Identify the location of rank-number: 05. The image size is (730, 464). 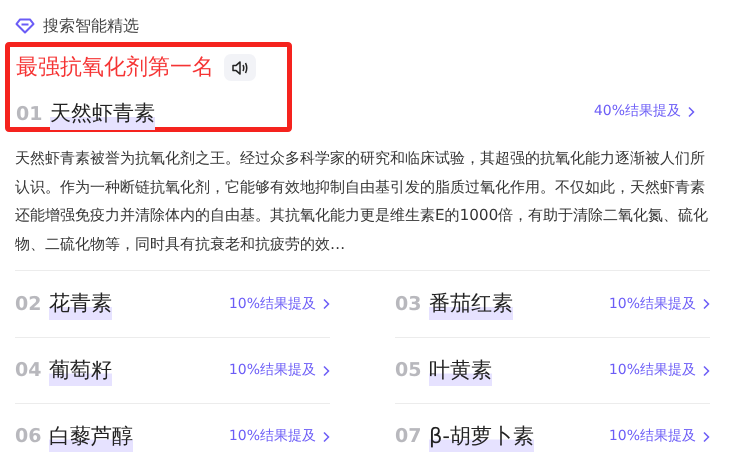
(408, 371).